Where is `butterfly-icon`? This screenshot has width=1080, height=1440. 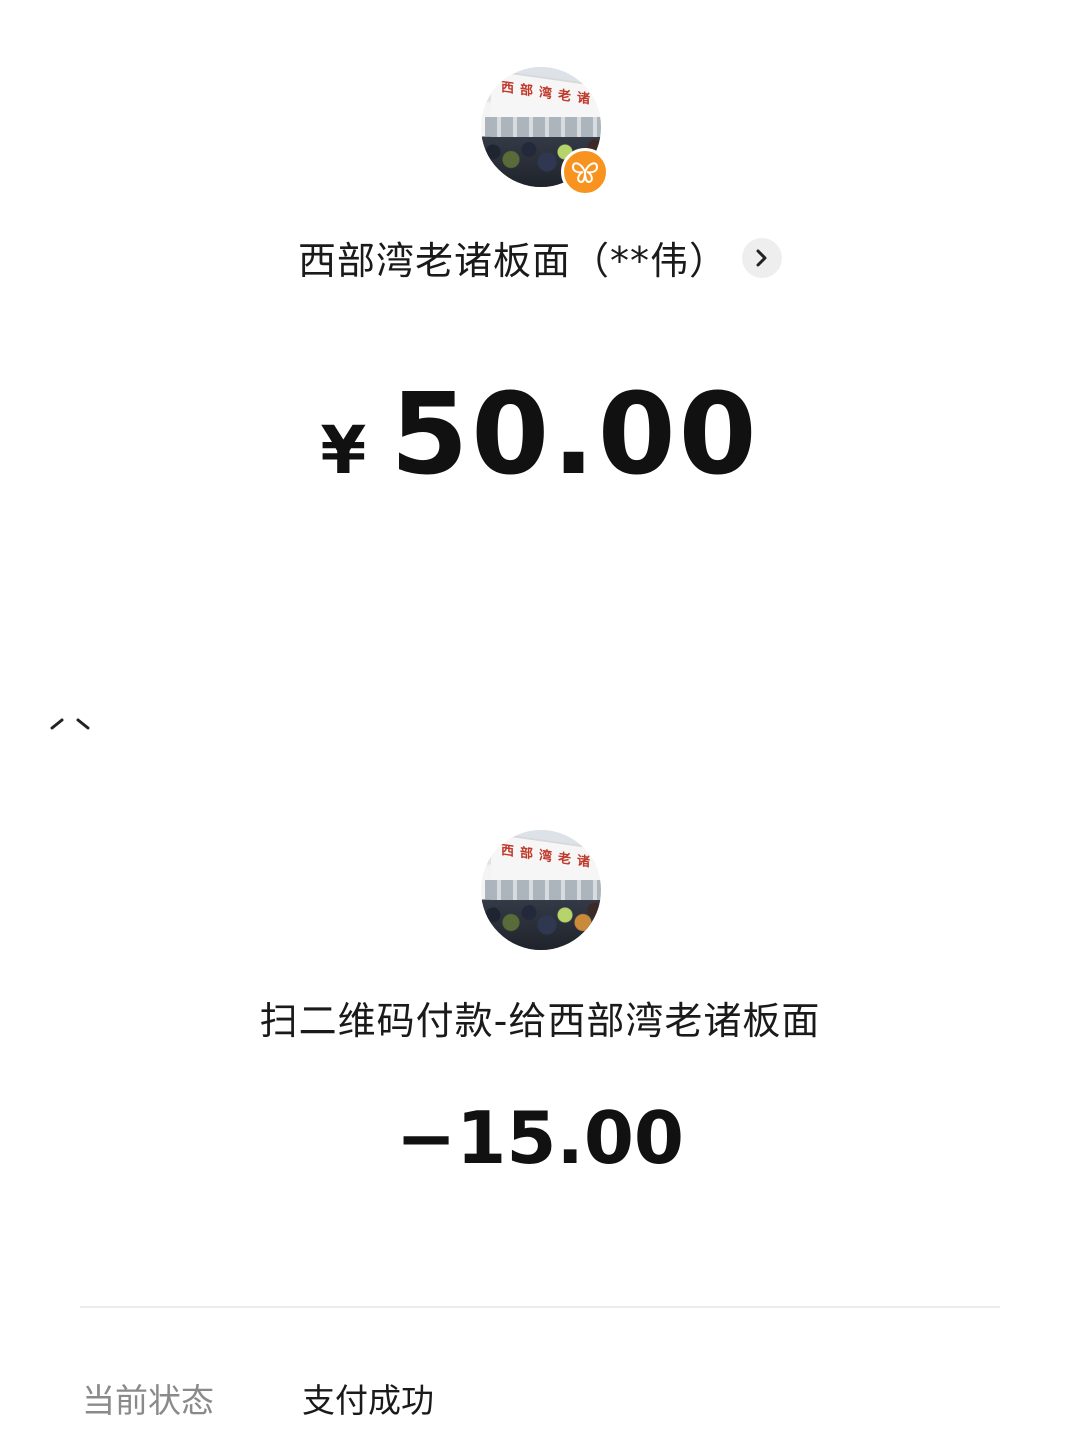 butterfly-icon is located at coordinates (585, 173).